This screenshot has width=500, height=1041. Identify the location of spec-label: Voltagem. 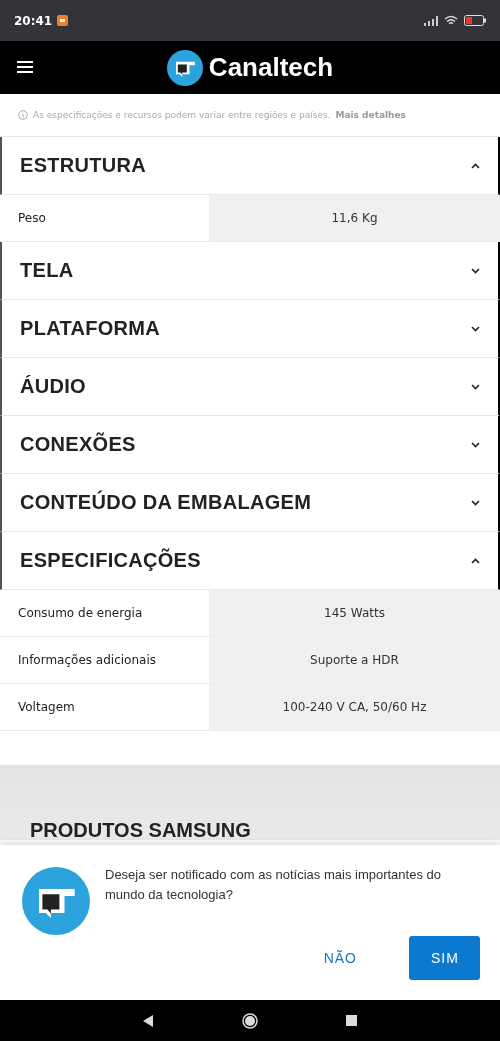
(46, 707).